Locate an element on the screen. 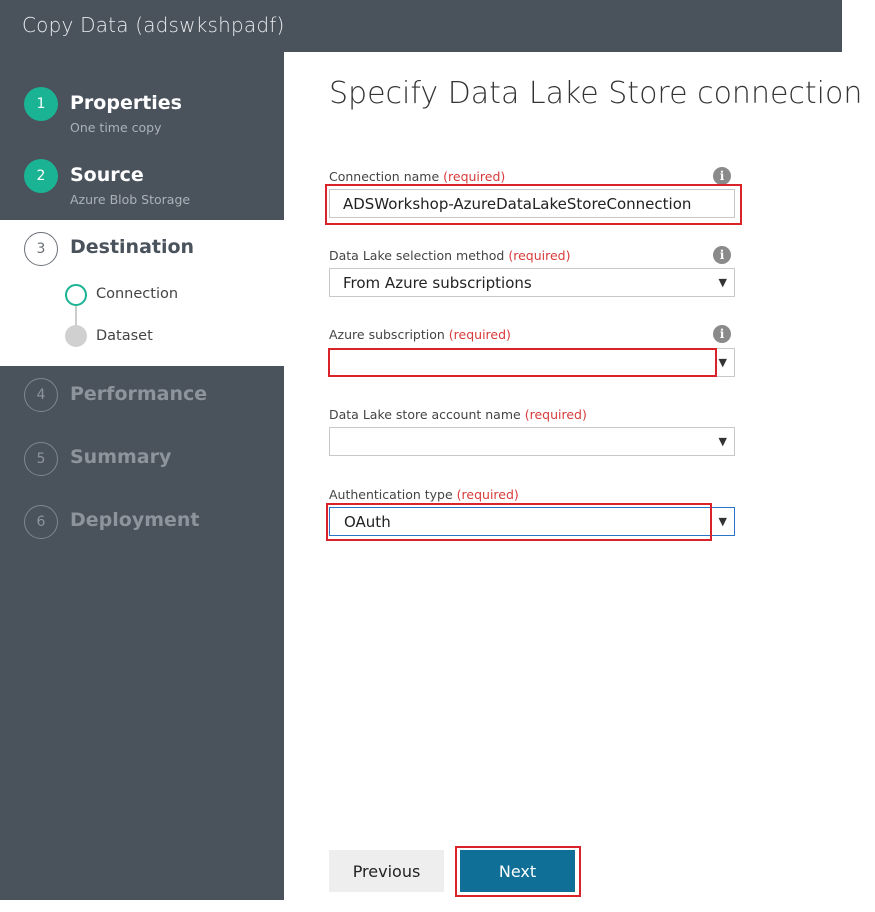  label-text: Data Lake store account name is located at coordinates (425, 414).